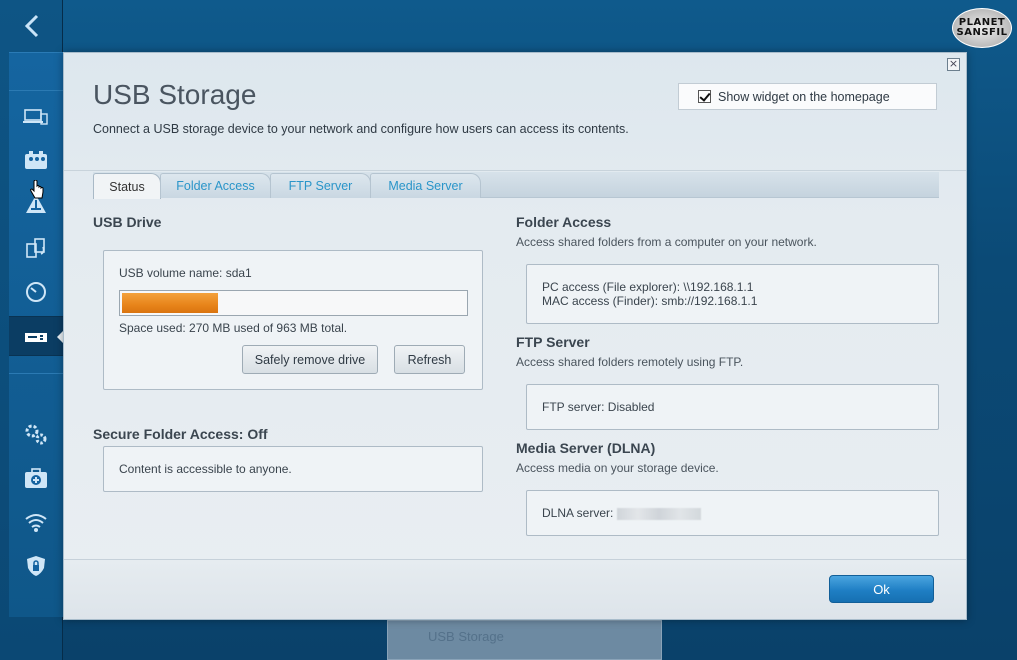 Image resolution: width=1017 pixels, height=660 pixels. I want to click on tab-media-server: Media Server, so click(425, 185).